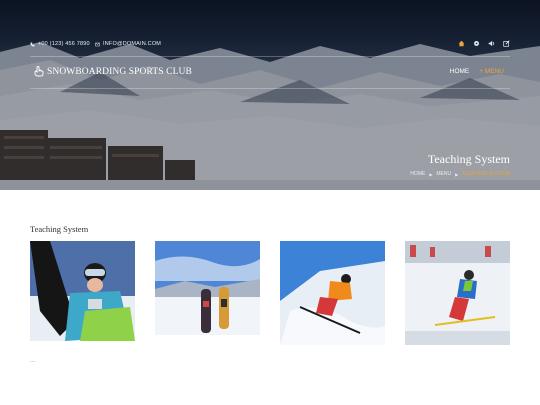 Image resolution: width=540 pixels, height=405 pixels. I want to click on nav-divider, so click(270, 88).